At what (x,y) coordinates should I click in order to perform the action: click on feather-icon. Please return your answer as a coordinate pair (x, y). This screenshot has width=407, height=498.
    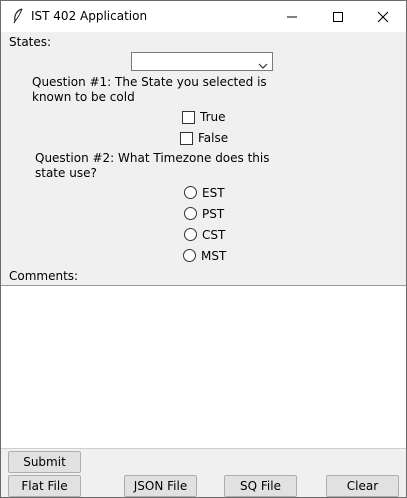
    Looking at the image, I should click on (18, 16).